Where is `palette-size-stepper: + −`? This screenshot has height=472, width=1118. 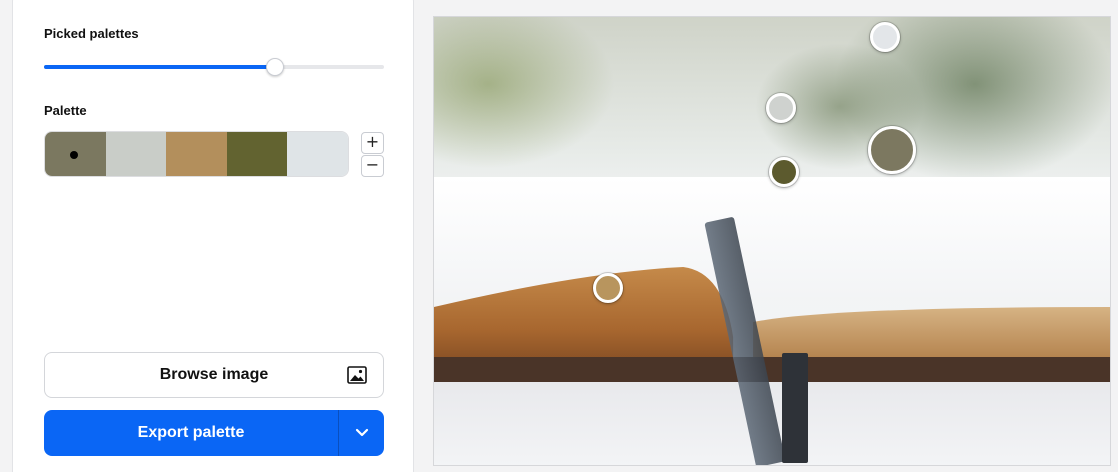
palette-size-stepper: + − is located at coordinates (372, 154).